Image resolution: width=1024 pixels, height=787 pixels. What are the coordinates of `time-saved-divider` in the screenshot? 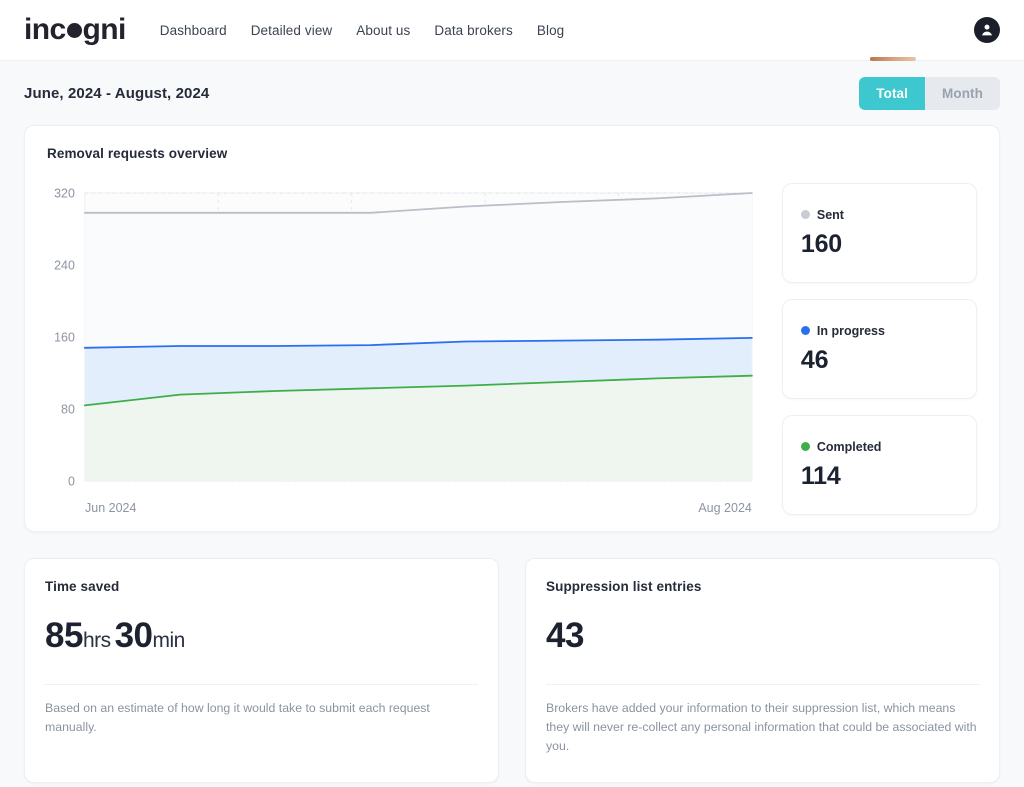 It's located at (261, 684).